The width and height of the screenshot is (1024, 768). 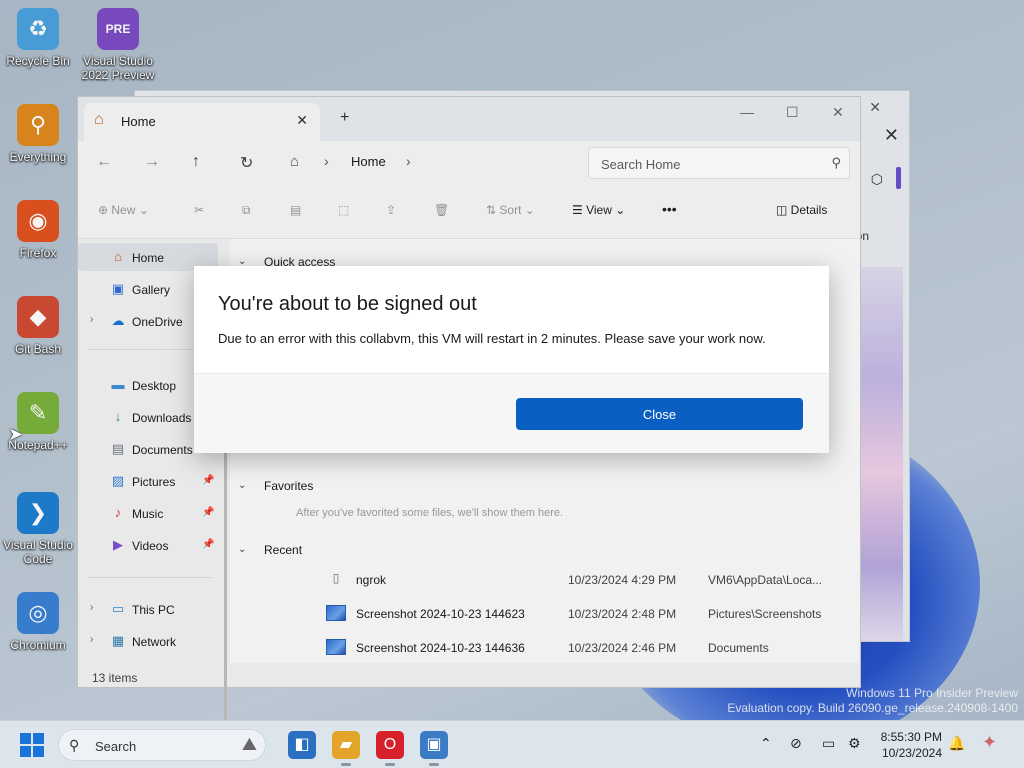 I want to click on chevron-up-icon: ⌃, so click(x=766, y=743).